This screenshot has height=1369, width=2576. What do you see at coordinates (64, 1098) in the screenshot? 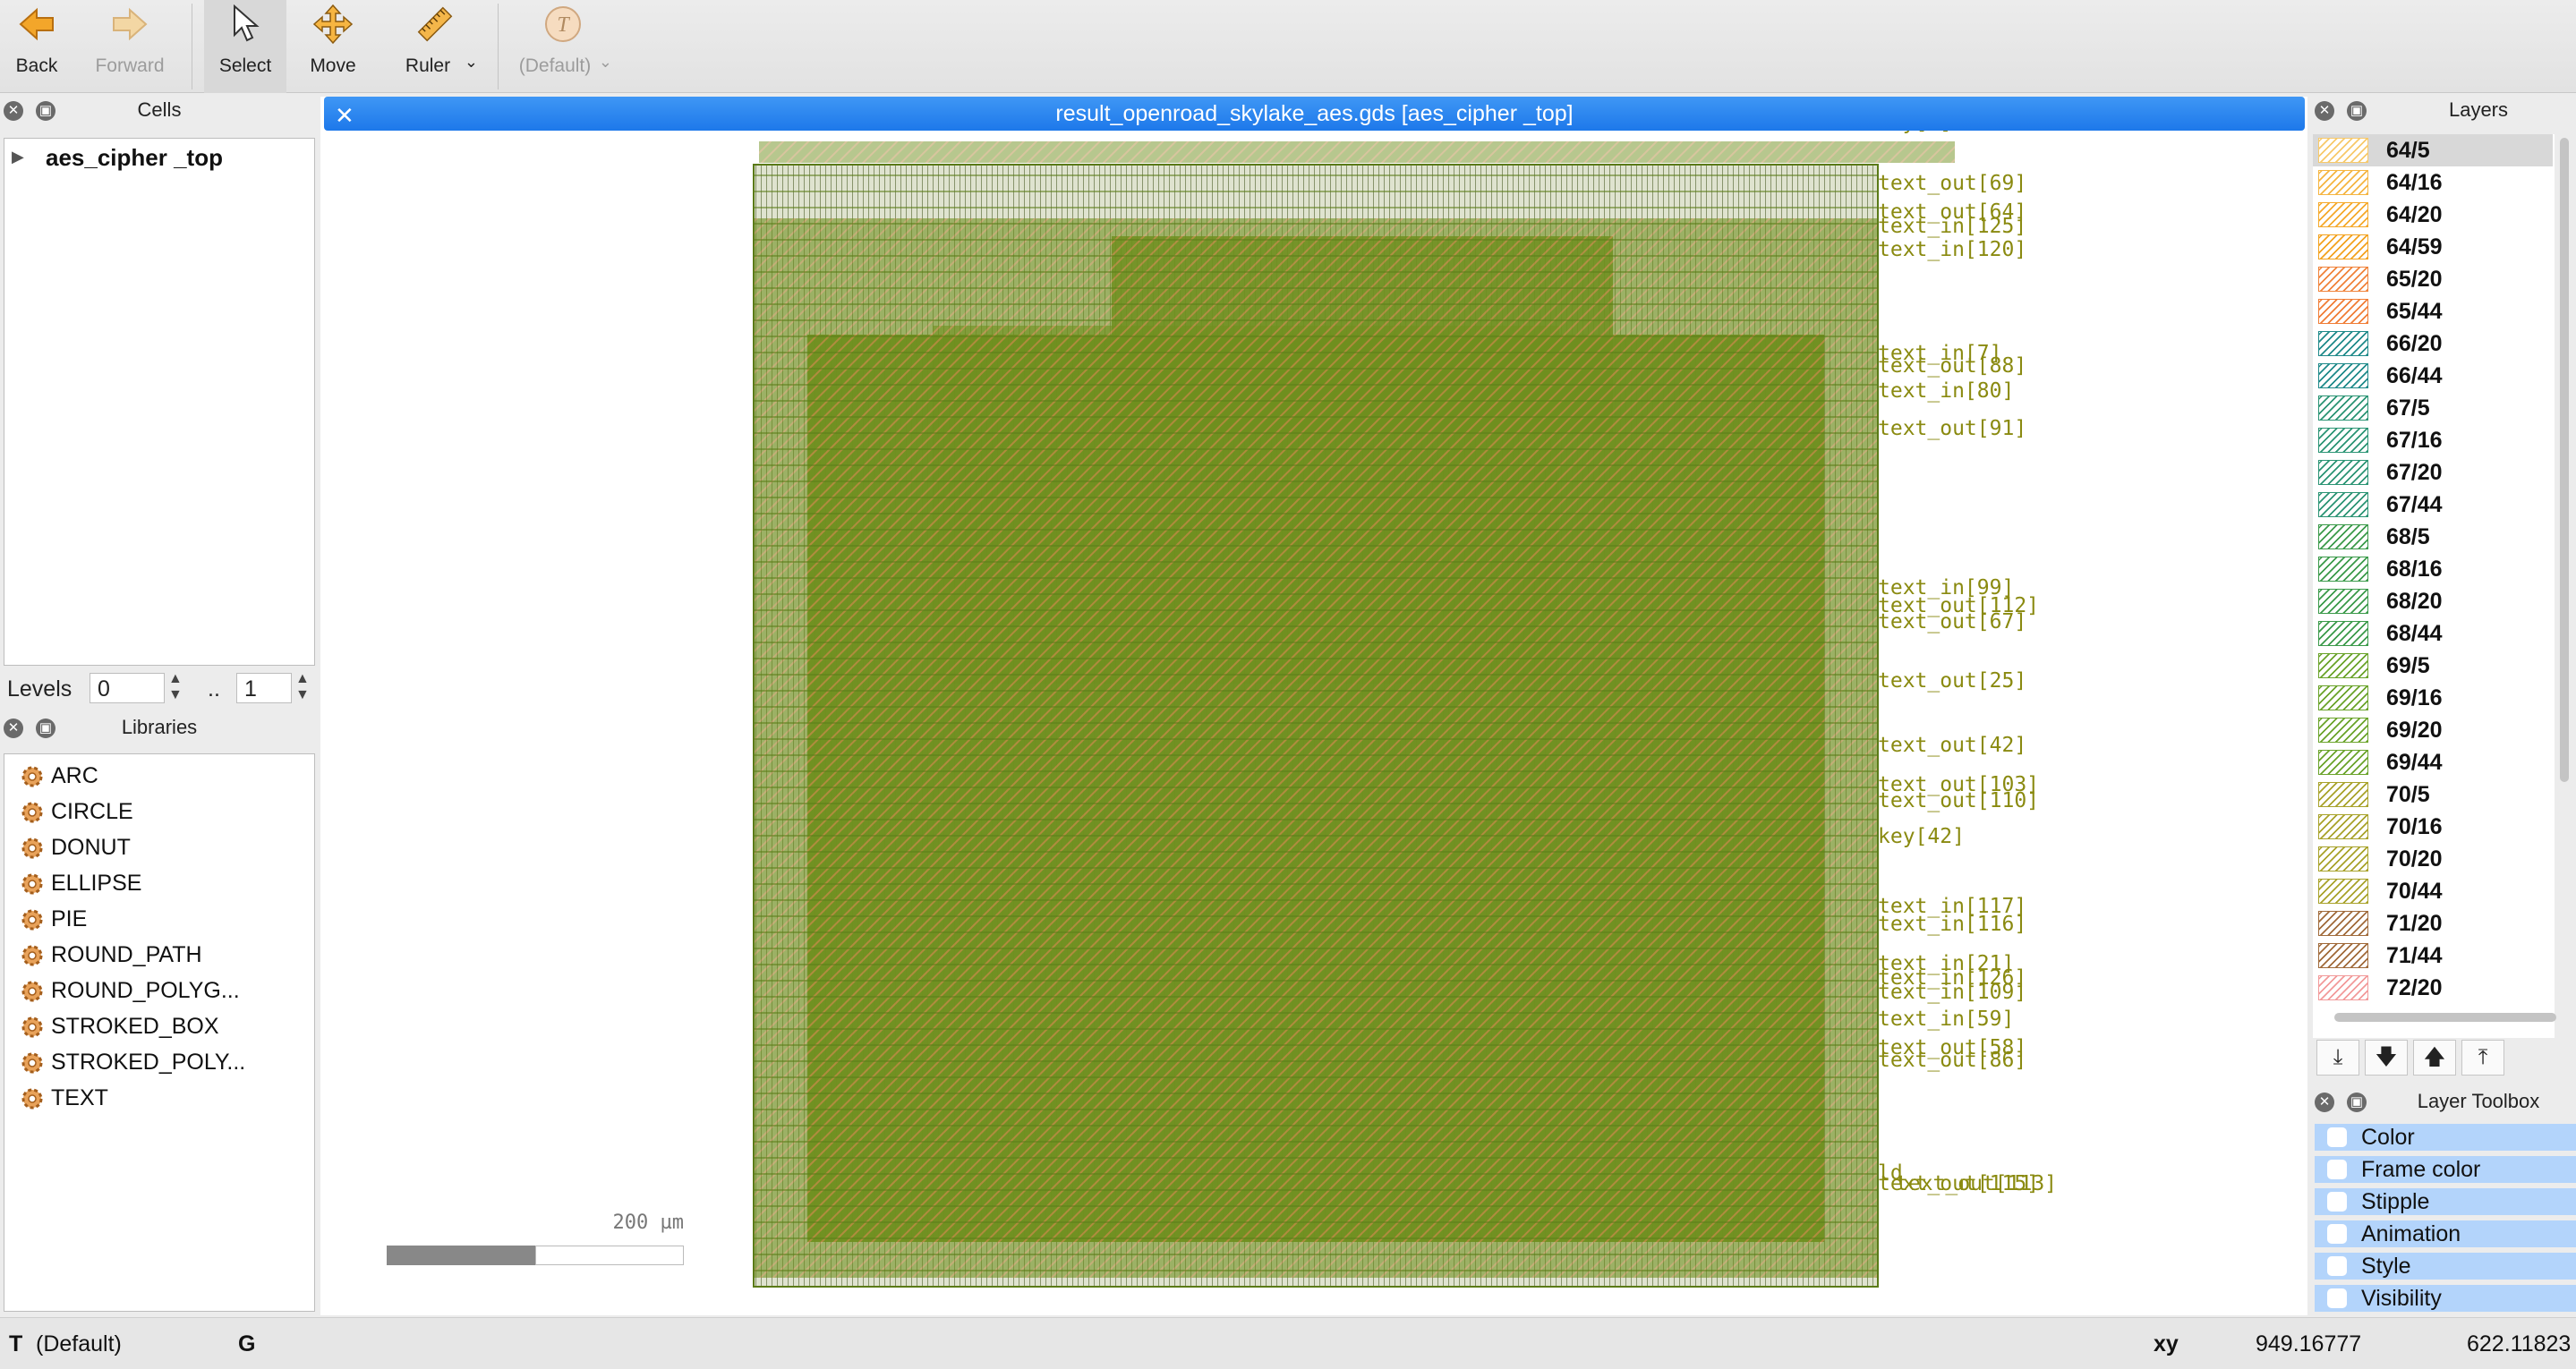
I see `library-item: TEXT` at bounding box center [64, 1098].